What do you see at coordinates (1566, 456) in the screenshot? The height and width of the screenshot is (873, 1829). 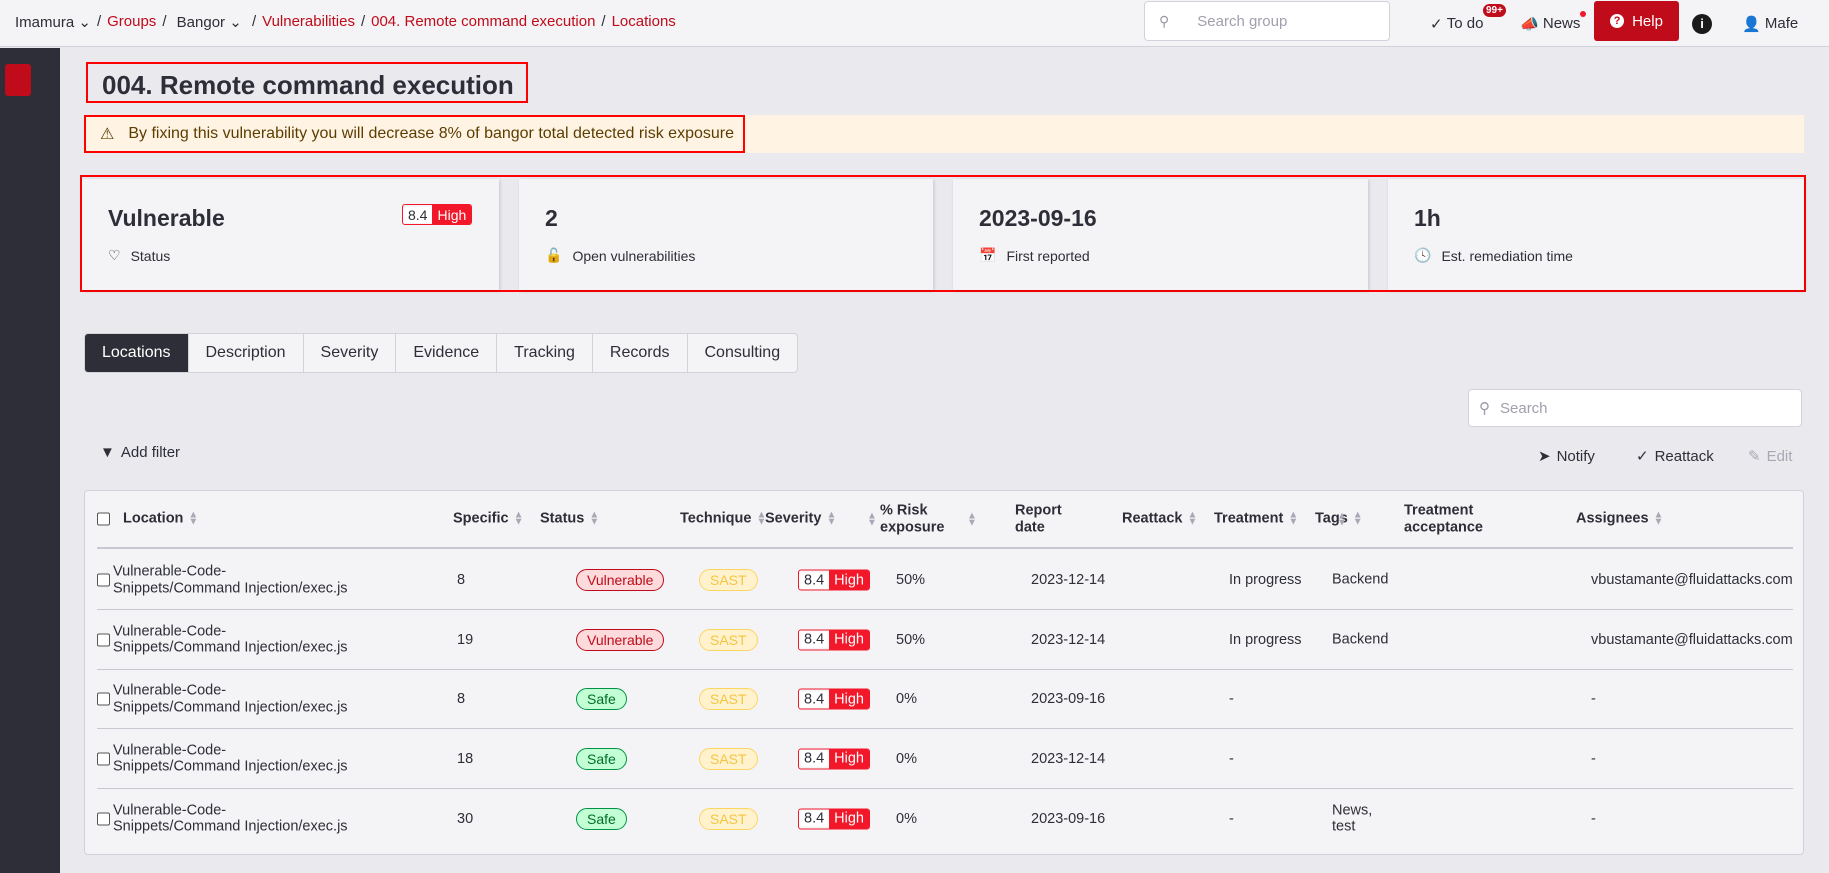 I see `notify-button: ➤ Notify` at bounding box center [1566, 456].